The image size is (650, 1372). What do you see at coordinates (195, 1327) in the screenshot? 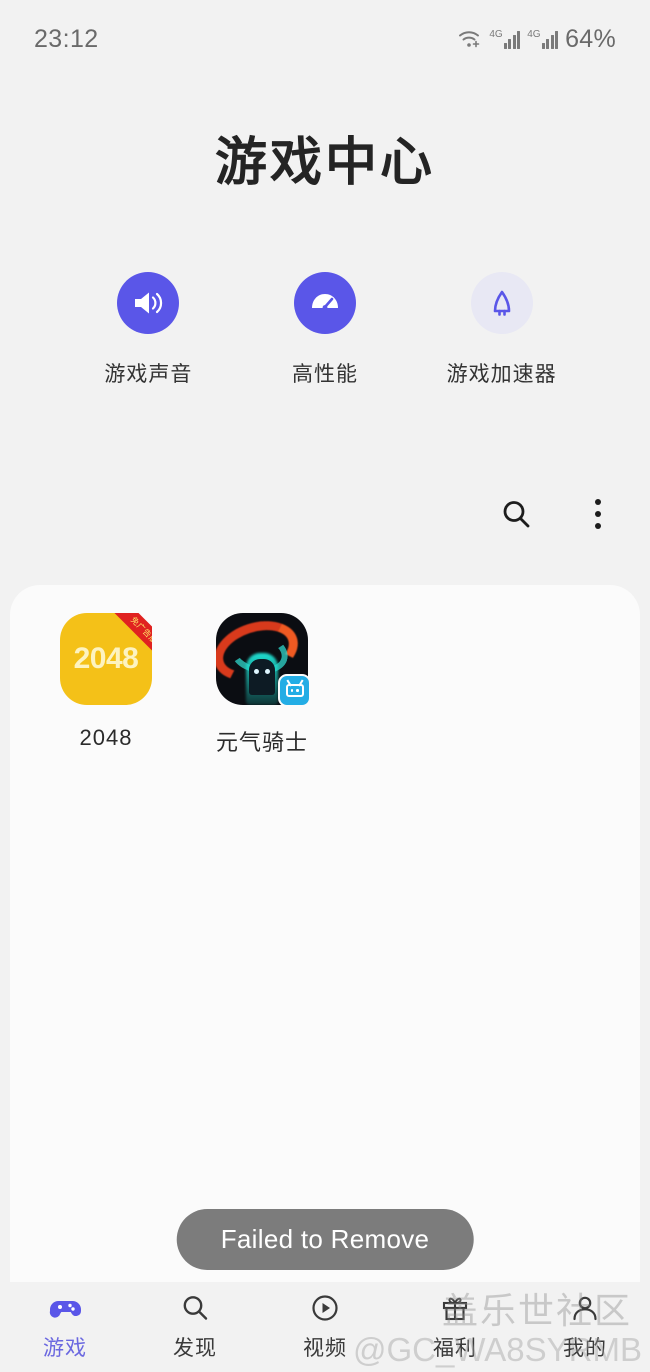
I see `nav-item-discover: 发现` at bounding box center [195, 1327].